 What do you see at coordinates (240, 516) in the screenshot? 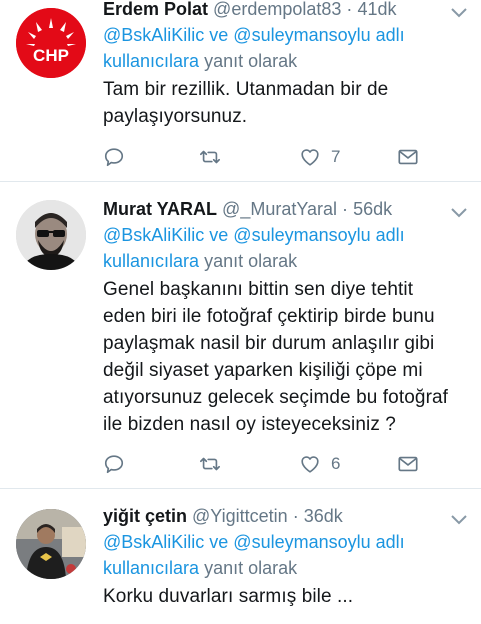
I see `username: @Yigittcetin` at bounding box center [240, 516].